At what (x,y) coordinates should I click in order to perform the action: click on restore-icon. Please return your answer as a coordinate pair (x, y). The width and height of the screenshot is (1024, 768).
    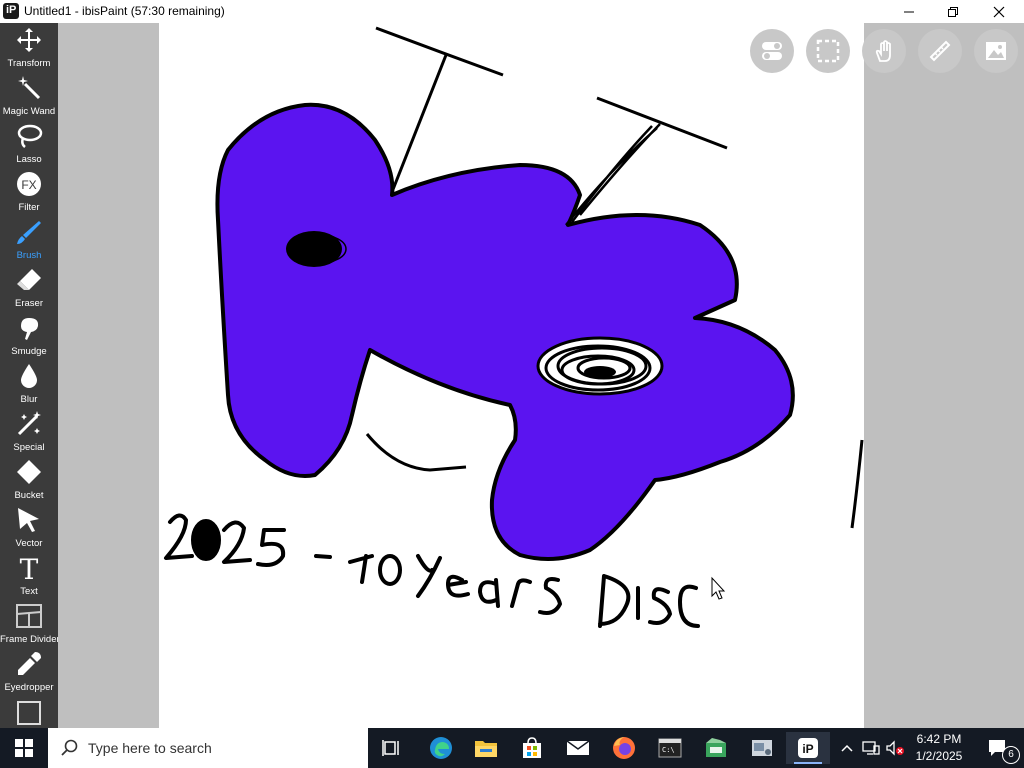
    Looking at the image, I should click on (953, 11).